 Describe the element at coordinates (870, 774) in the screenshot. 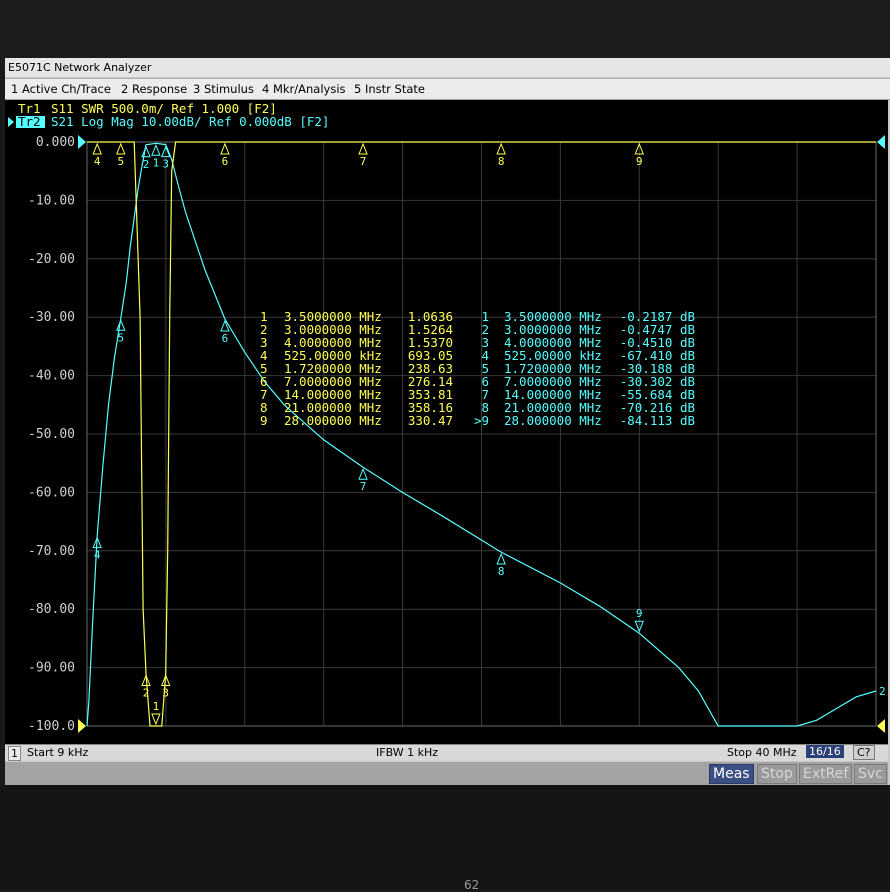

I see `svc-button: Svc` at that location.